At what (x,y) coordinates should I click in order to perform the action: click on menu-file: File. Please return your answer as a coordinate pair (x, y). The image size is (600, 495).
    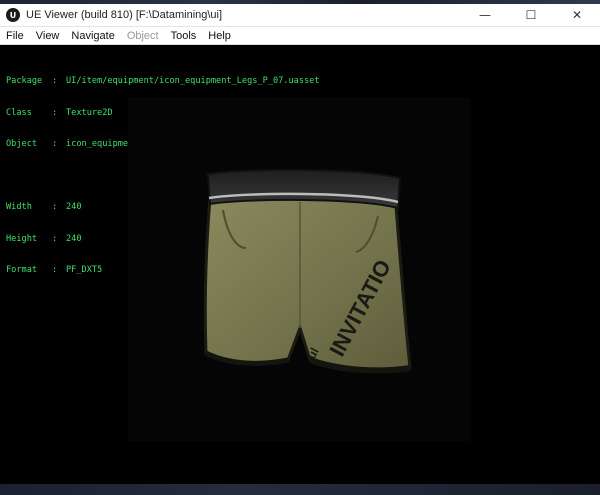
    Looking at the image, I should click on (15, 36).